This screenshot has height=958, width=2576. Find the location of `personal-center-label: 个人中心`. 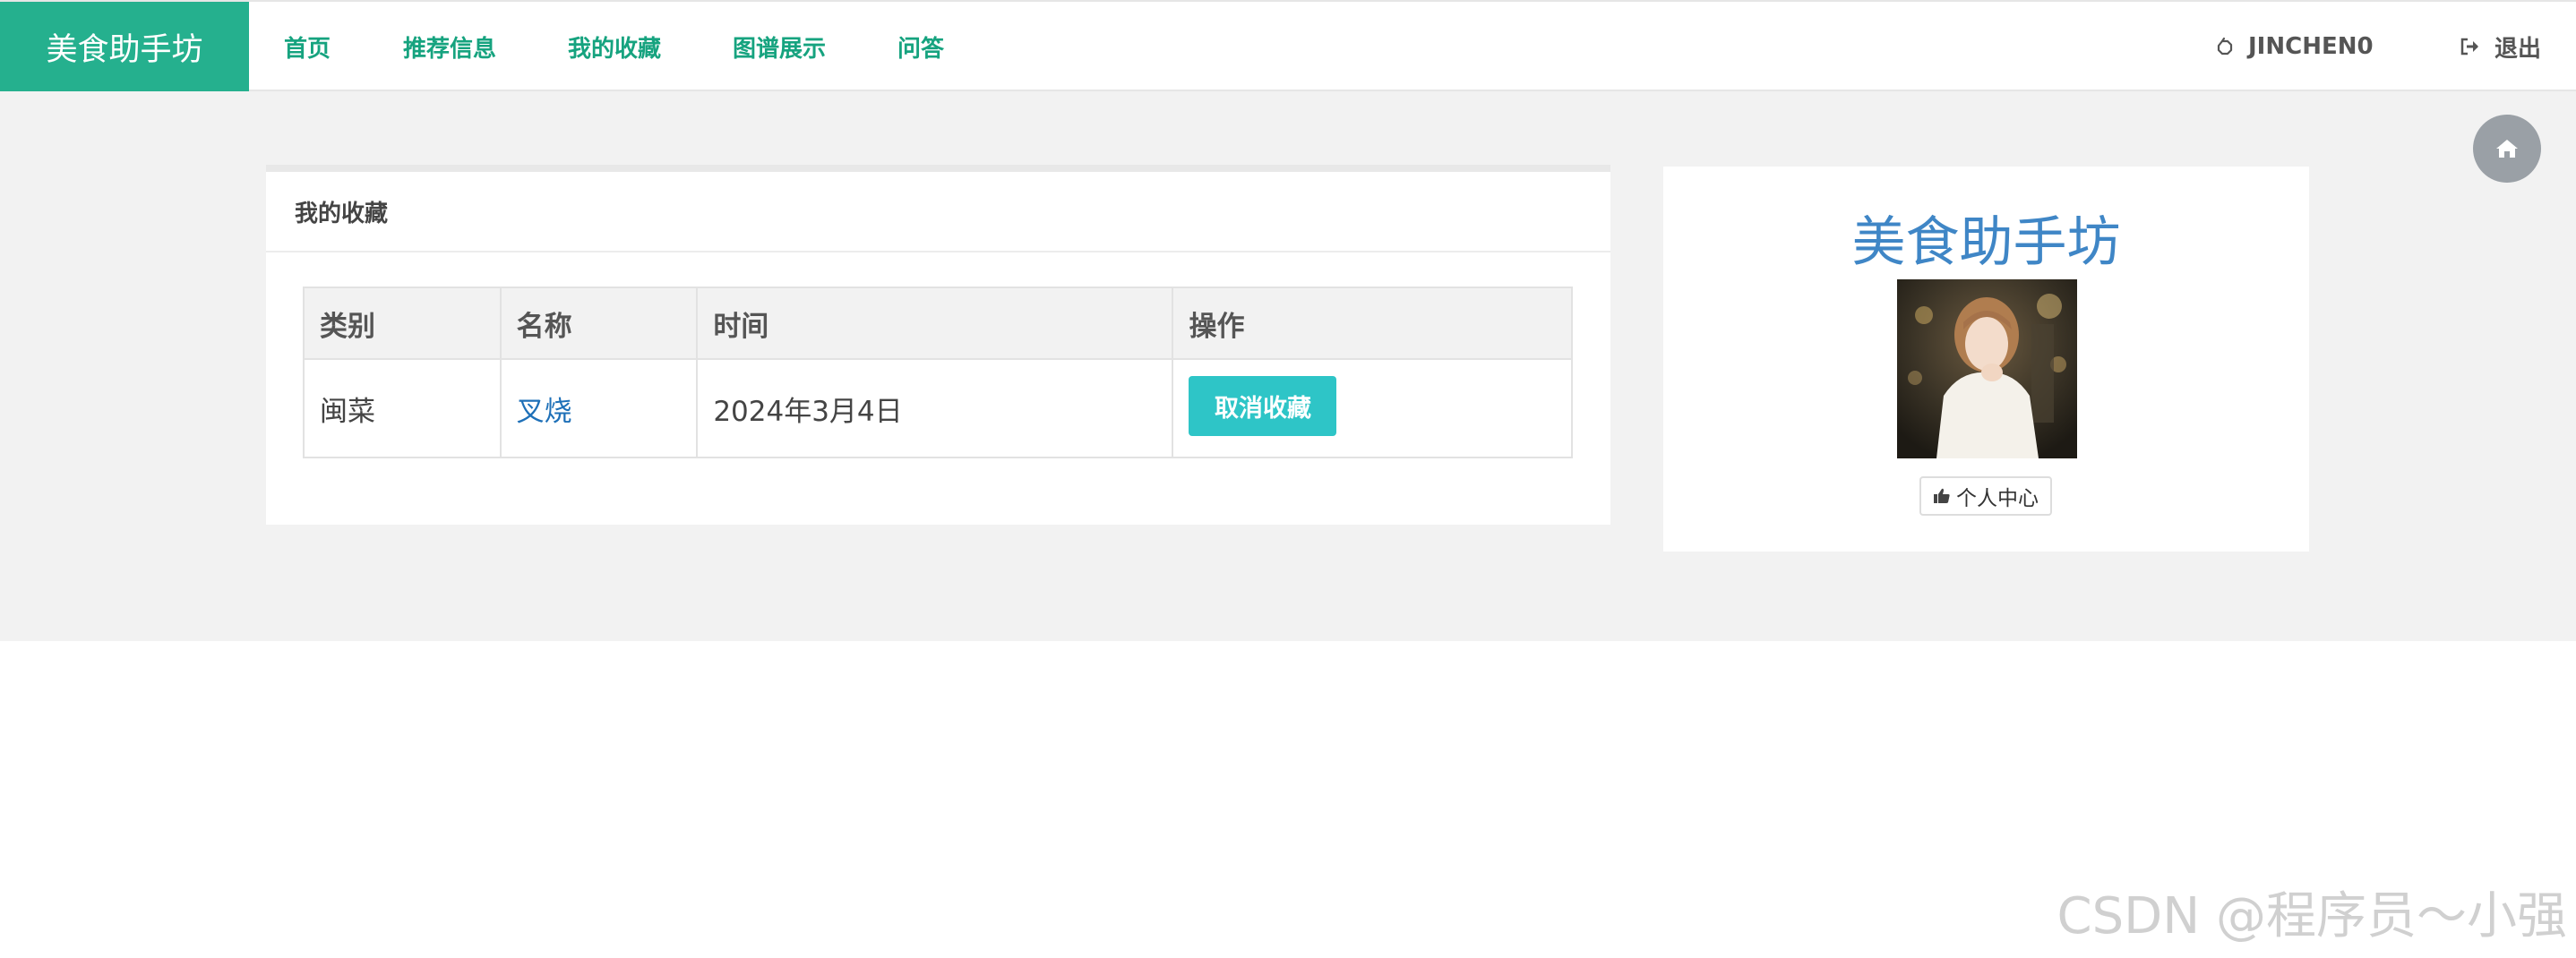

personal-center-label: 个人中心 is located at coordinates (1997, 498).